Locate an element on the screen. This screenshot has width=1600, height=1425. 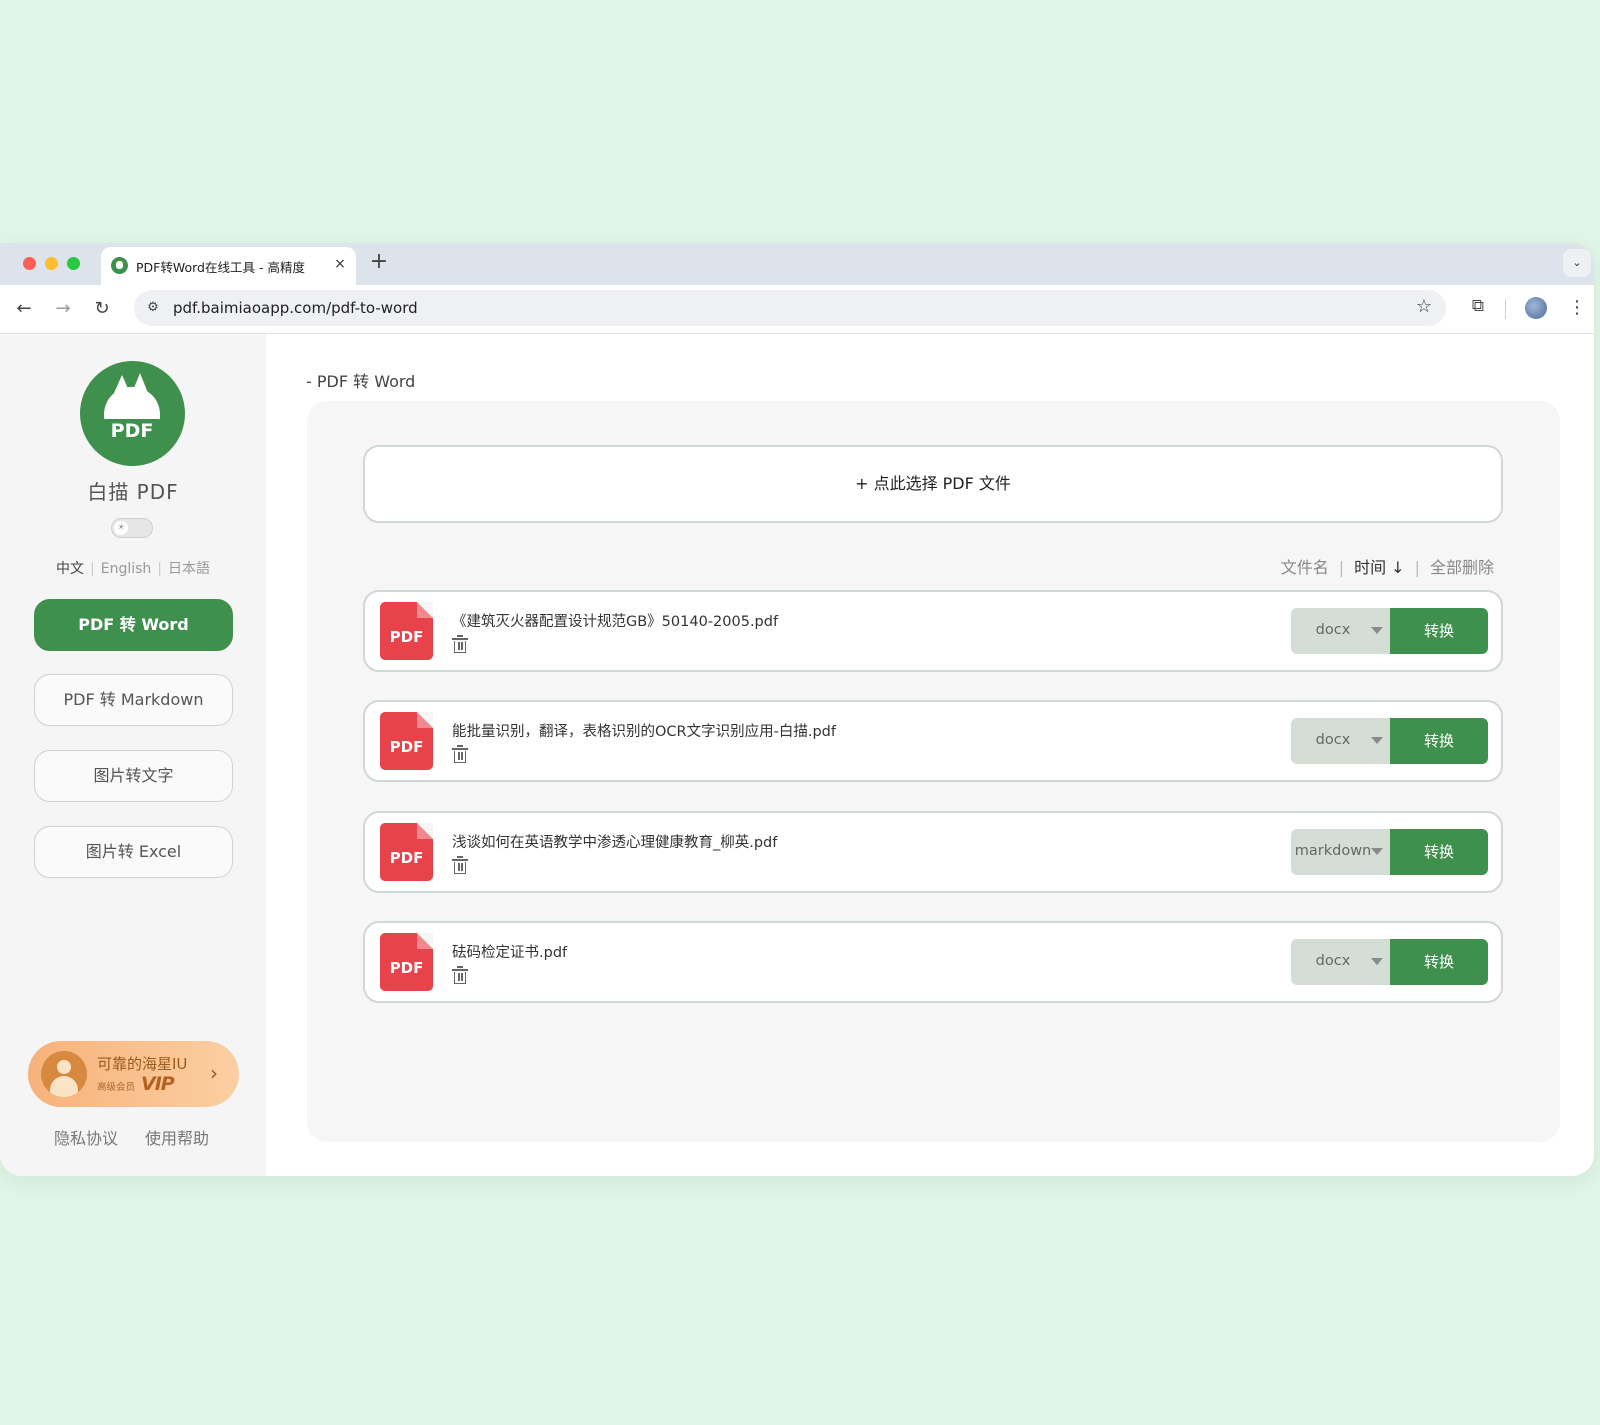
vip-account-card: 可靠的海星IU 高级会员 VIP › is located at coordinates (133, 1074).